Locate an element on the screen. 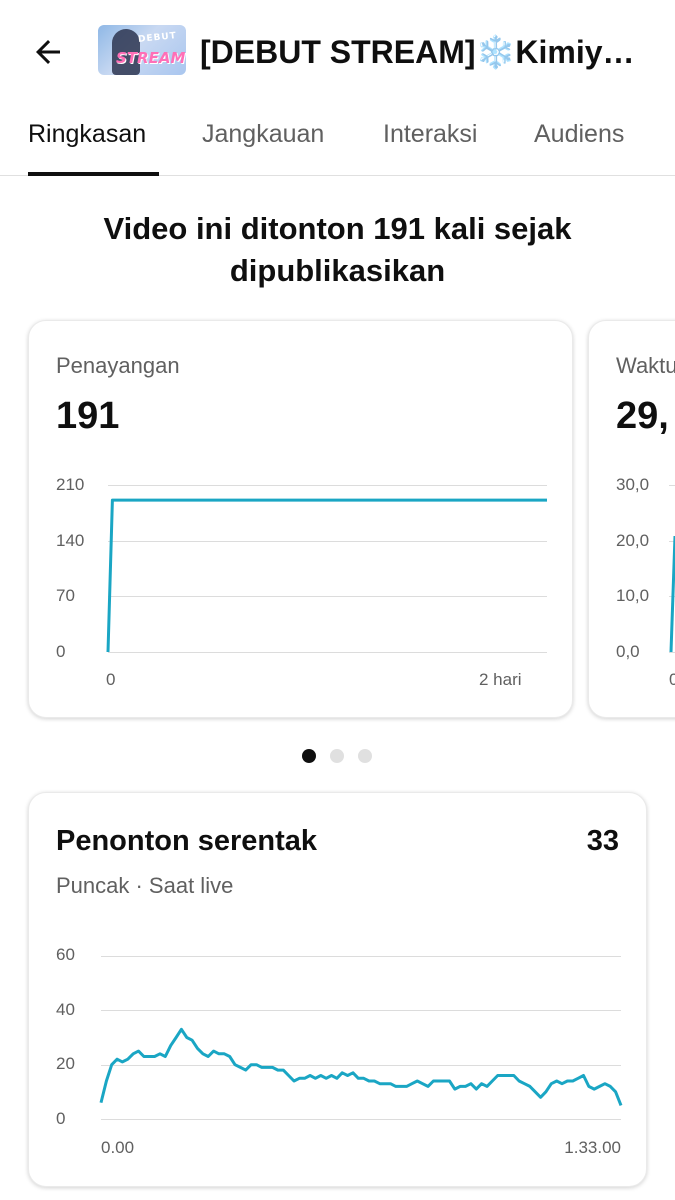  tab-interaksi: Interaksi is located at coordinates (430, 134).